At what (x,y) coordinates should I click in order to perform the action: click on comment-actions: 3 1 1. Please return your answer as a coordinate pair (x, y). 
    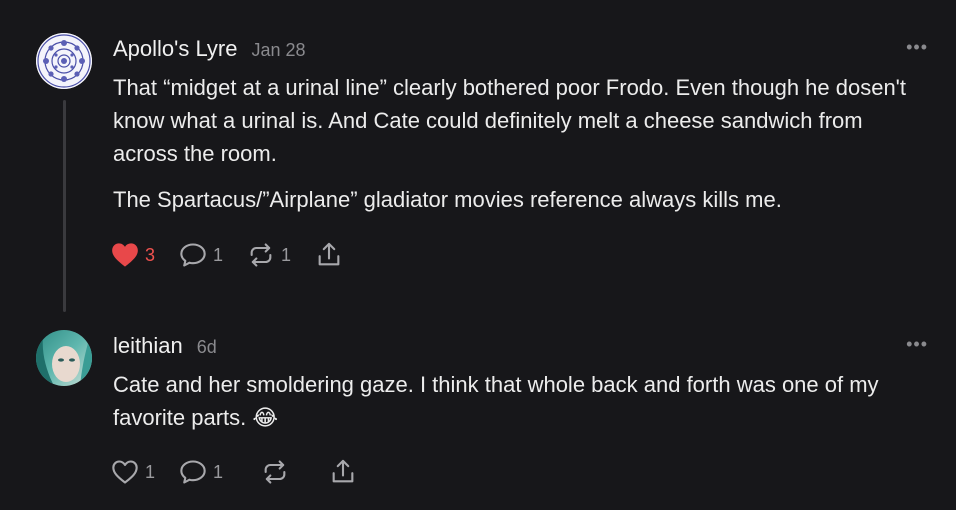
    Looking at the image, I should click on (239, 255).